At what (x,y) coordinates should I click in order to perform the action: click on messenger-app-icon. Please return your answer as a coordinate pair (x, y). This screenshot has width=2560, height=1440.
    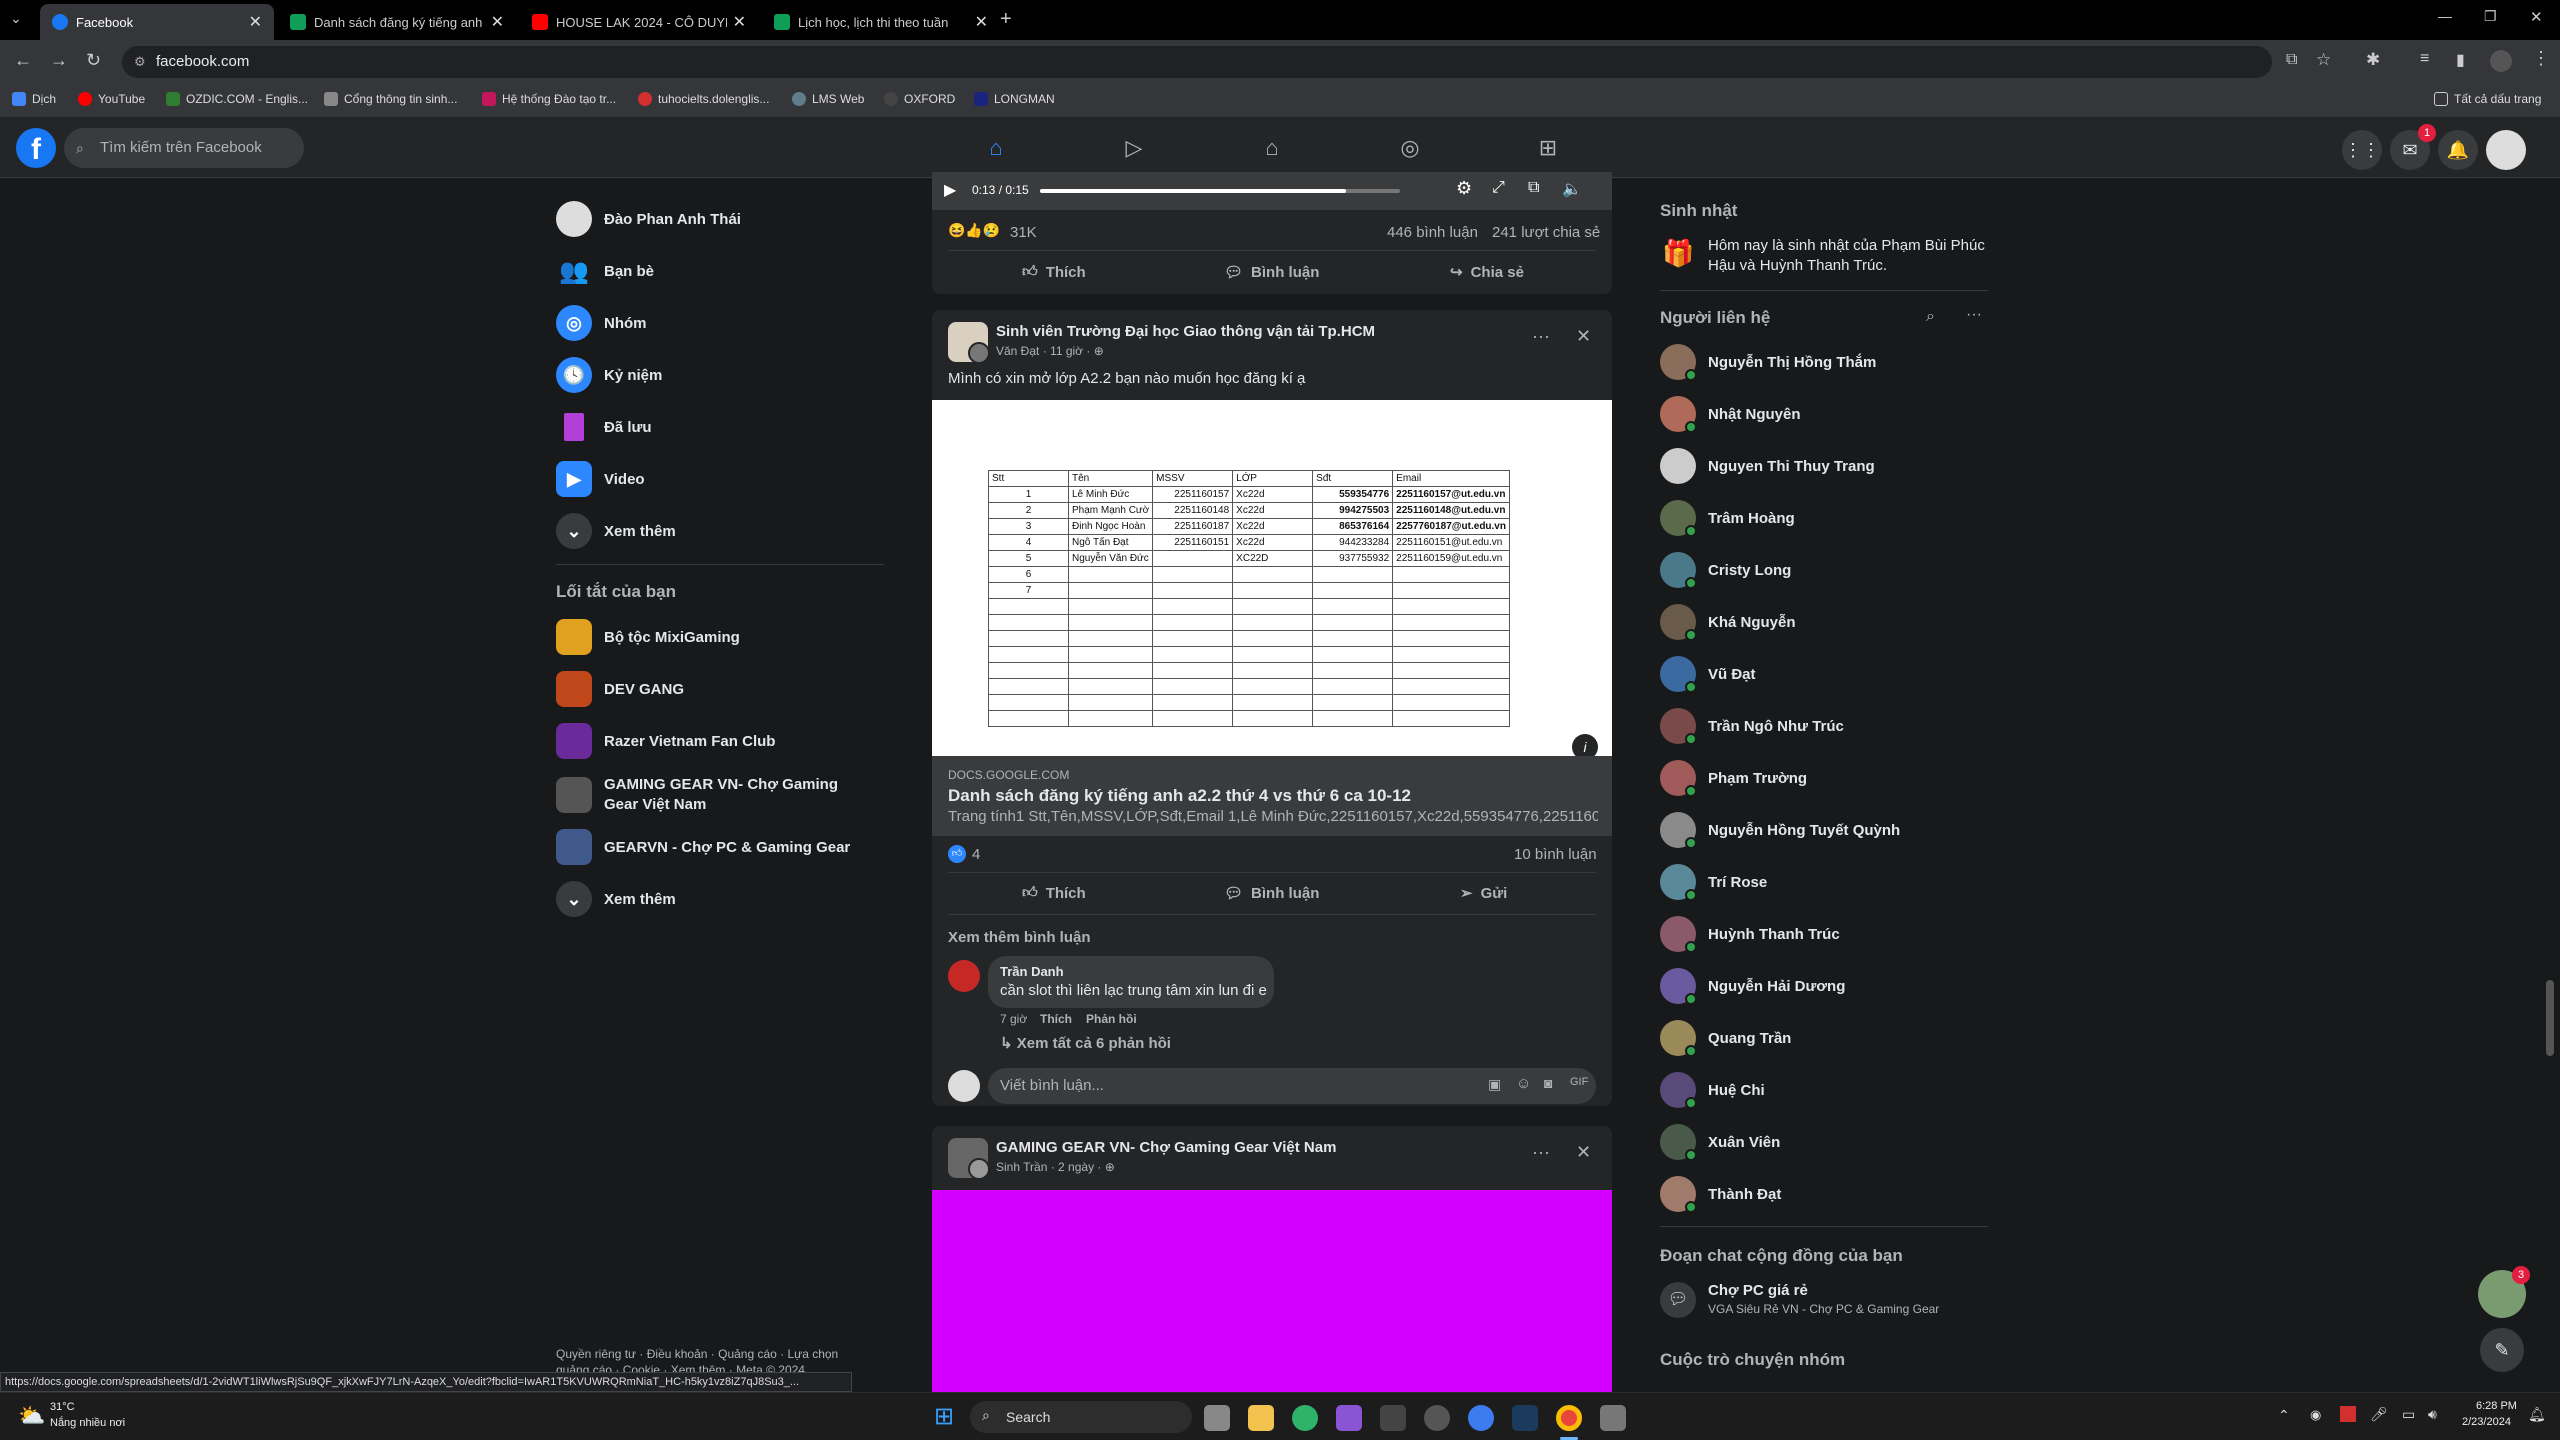
    Looking at the image, I should click on (1481, 1418).